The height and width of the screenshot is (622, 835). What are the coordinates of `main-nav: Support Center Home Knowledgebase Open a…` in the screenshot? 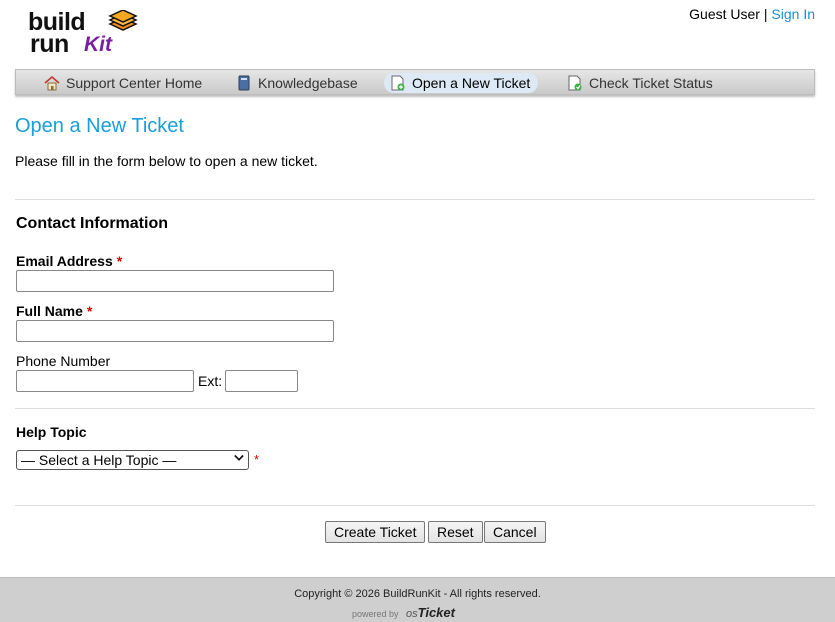 It's located at (415, 82).